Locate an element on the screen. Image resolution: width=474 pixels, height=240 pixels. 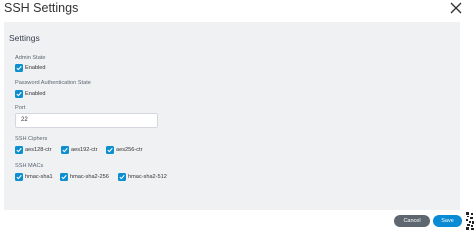
mac-hmac-sha2-256-checkbox is located at coordinates (64, 177).